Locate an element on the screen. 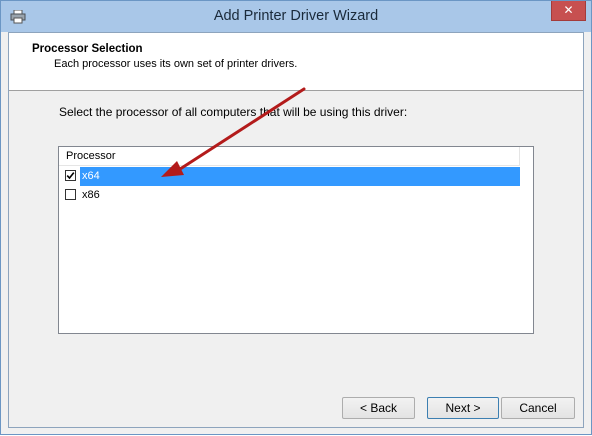 This screenshot has height=436, width=592. back-button: < Back is located at coordinates (378, 408).